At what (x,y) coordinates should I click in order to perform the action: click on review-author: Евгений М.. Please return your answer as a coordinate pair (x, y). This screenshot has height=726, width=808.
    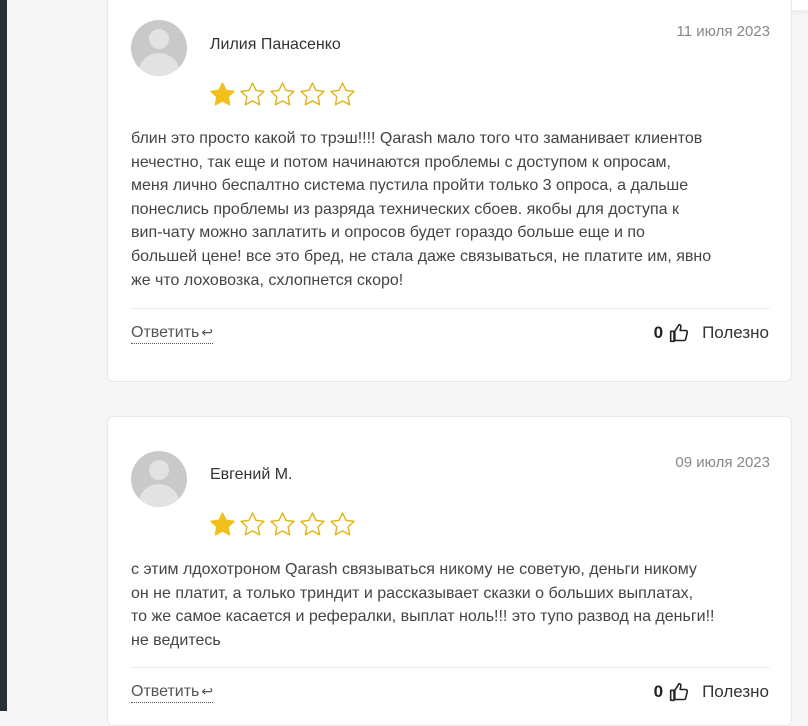
    Looking at the image, I should click on (251, 474).